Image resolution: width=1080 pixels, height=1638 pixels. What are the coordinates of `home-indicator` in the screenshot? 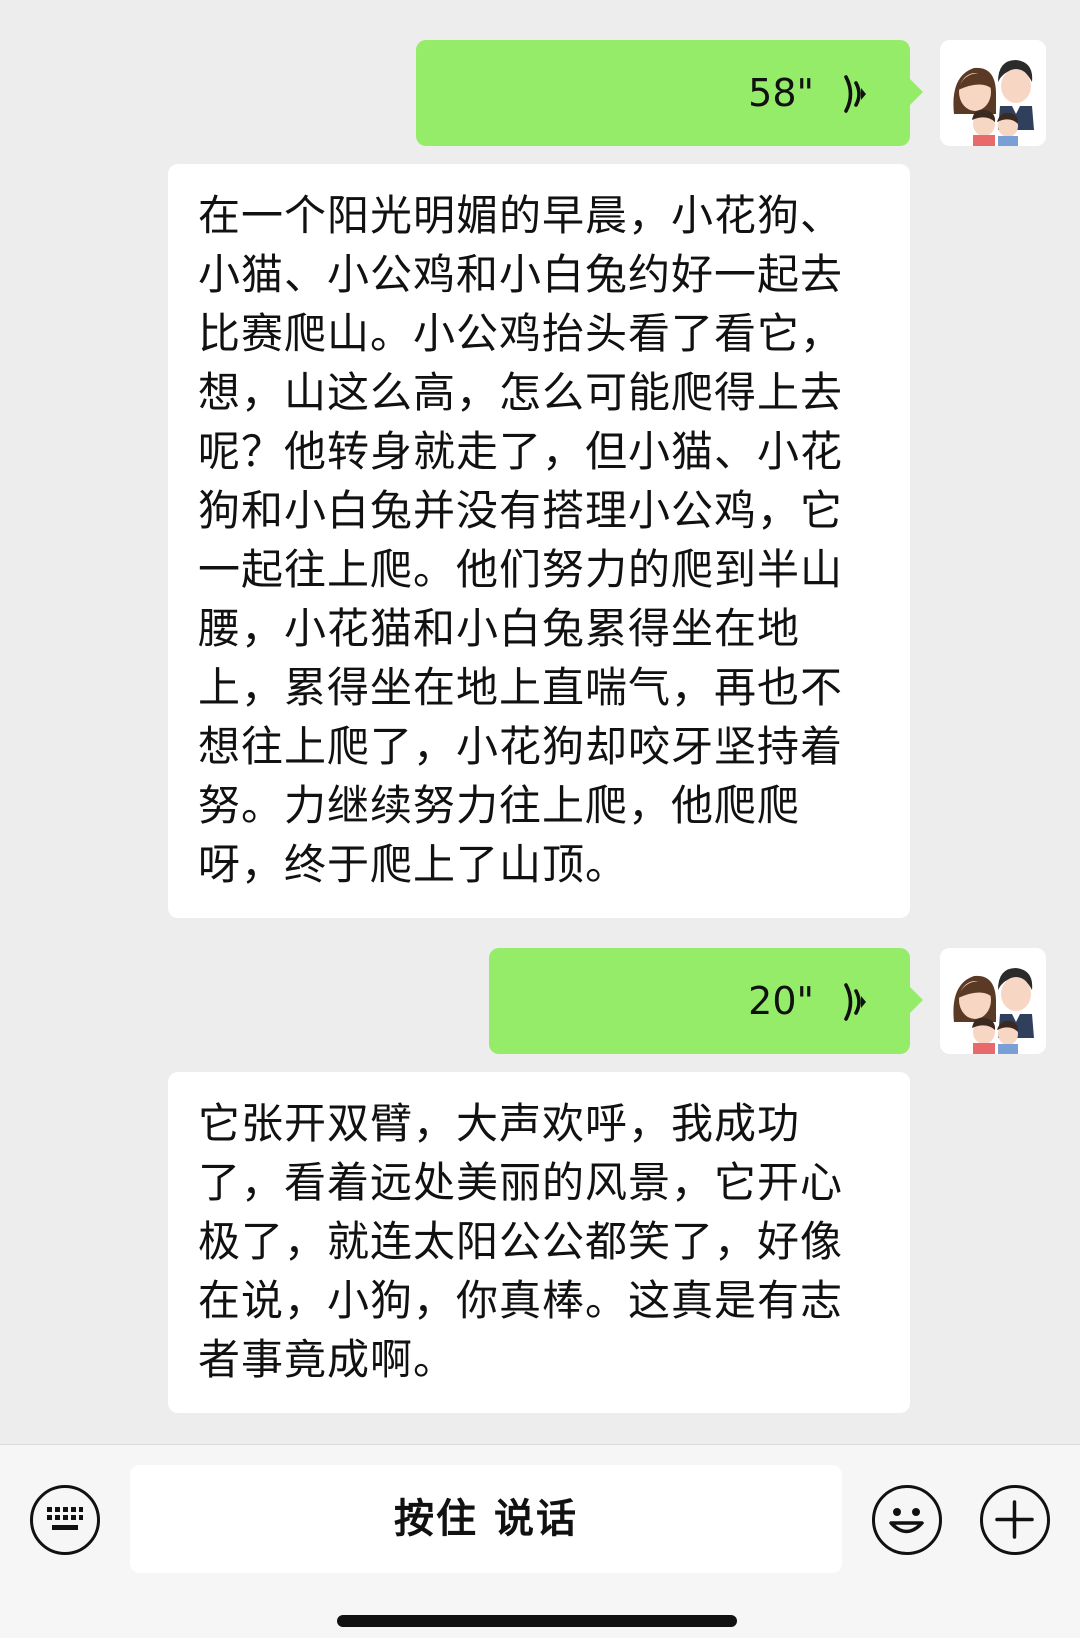 It's located at (537, 1621).